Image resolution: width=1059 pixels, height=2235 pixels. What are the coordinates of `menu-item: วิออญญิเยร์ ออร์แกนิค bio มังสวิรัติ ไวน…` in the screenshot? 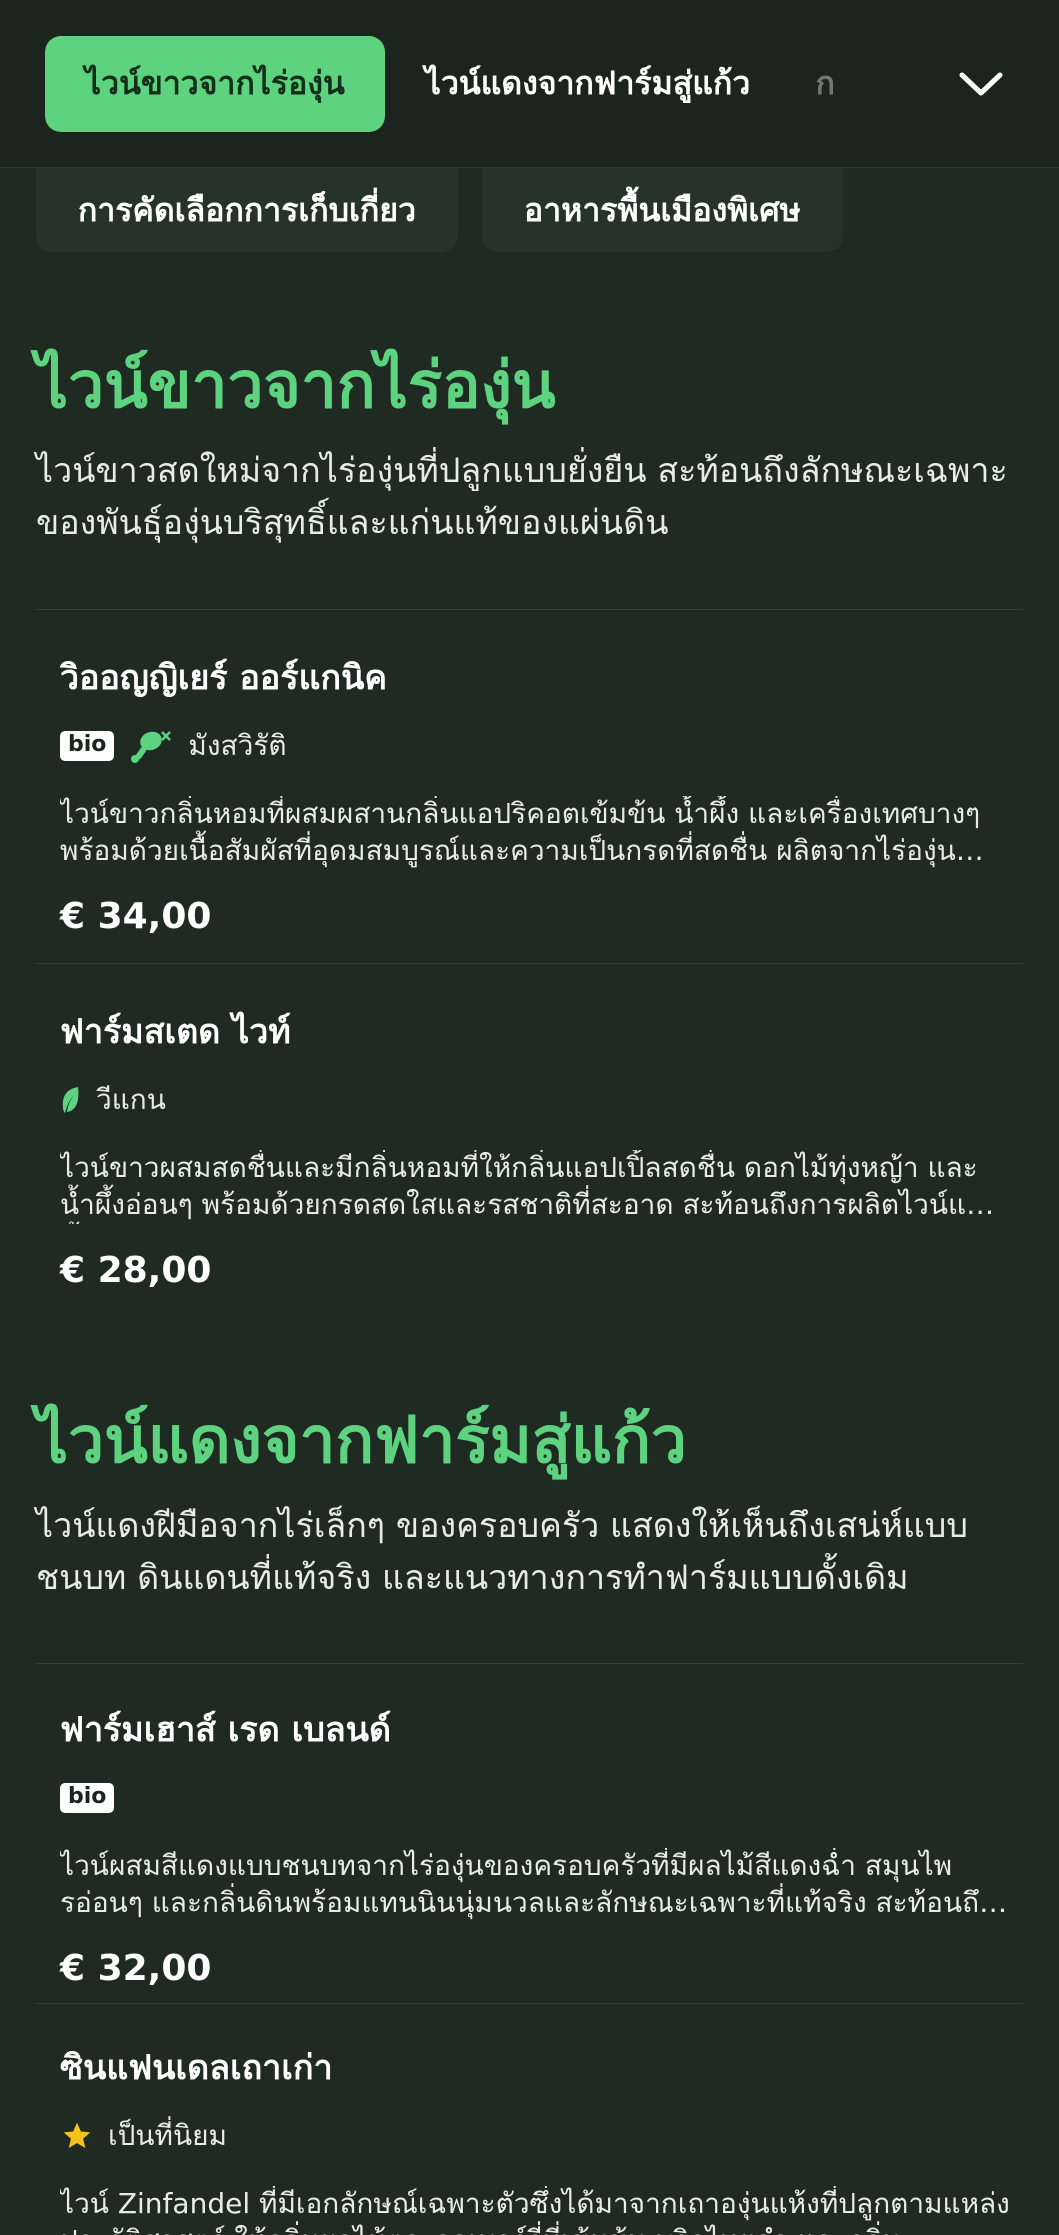 It's located at (529, 793).